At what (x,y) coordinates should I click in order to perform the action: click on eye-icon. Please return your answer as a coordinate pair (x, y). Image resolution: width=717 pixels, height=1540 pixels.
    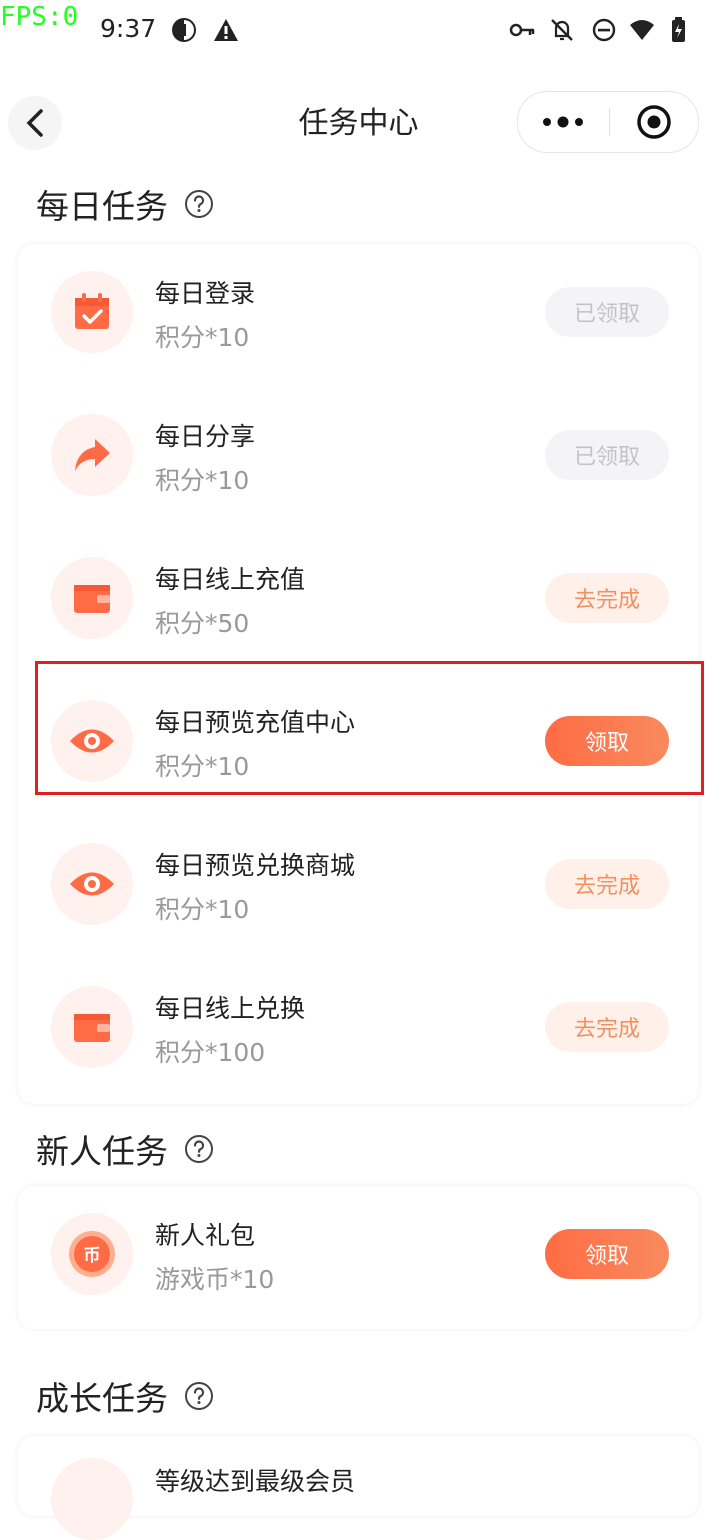
    Looking at the image, I should click on (92, 884).